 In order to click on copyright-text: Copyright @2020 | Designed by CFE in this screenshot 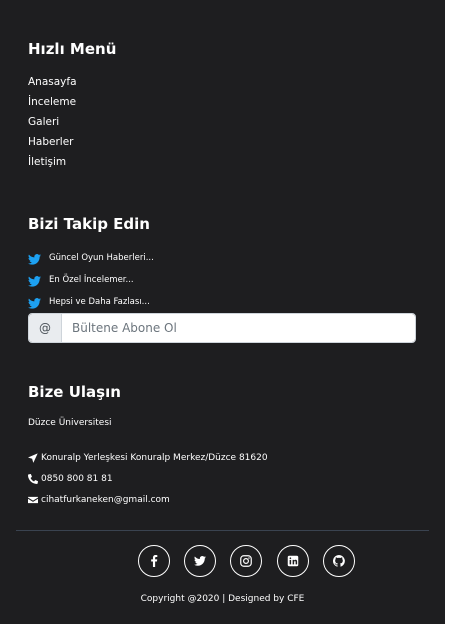, I will do `click(222, 599)`.